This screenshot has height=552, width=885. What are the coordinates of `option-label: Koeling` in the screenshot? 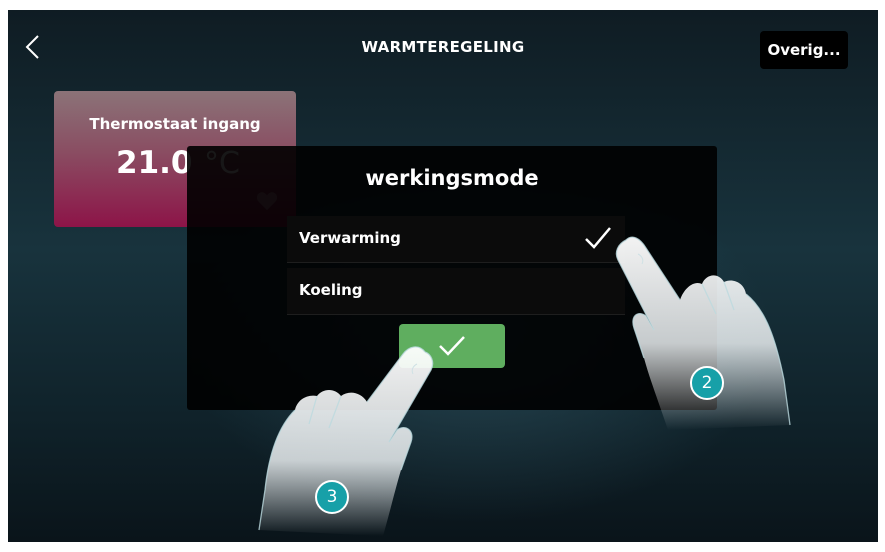 It's located at (331, 290).